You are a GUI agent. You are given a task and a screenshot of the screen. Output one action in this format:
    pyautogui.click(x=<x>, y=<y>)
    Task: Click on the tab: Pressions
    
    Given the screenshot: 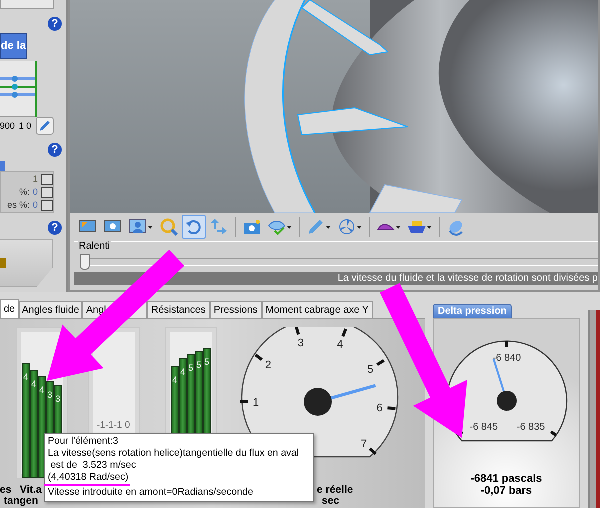 What is the action you would take?
    pyautogui.click(x=236, y=309)
    